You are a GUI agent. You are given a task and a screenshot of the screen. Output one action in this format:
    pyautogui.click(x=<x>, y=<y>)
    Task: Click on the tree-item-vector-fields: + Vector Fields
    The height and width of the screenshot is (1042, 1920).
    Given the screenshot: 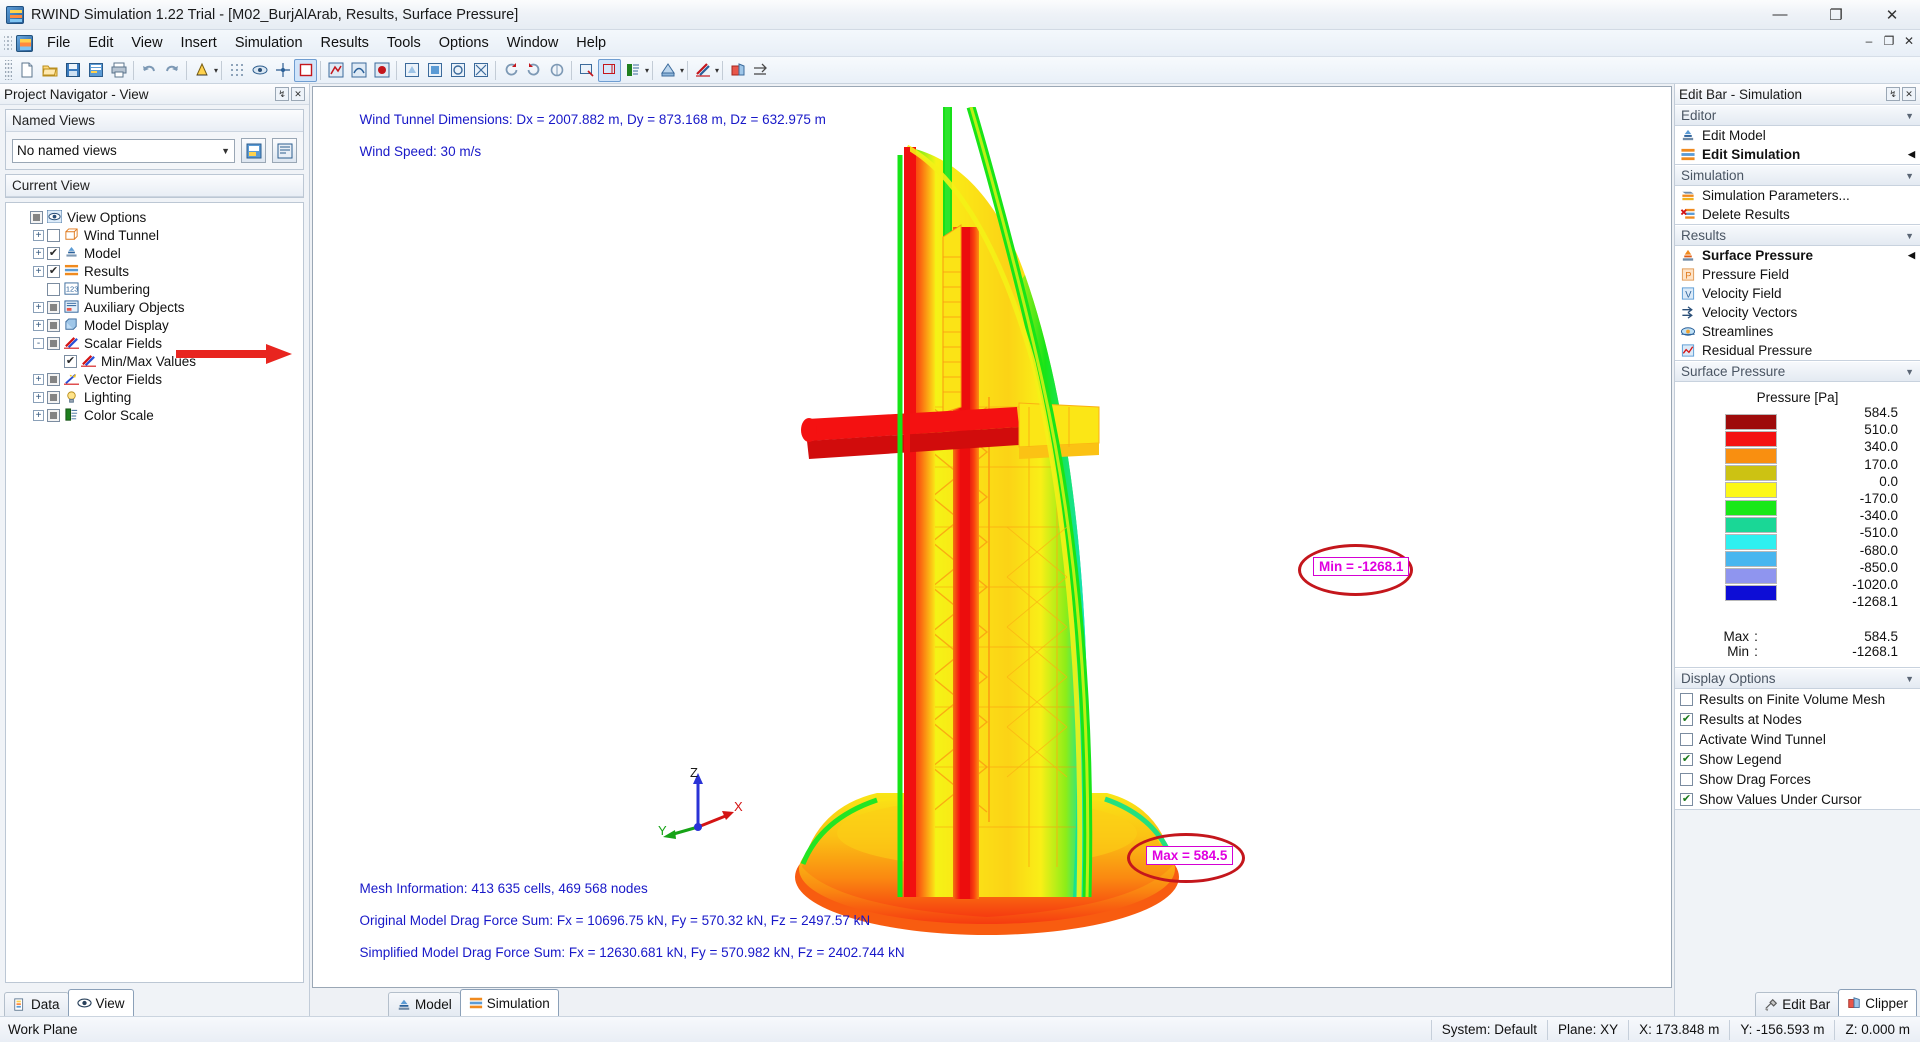 What is the action you would take?
    pyautogui.click(x=154, y=379)
    